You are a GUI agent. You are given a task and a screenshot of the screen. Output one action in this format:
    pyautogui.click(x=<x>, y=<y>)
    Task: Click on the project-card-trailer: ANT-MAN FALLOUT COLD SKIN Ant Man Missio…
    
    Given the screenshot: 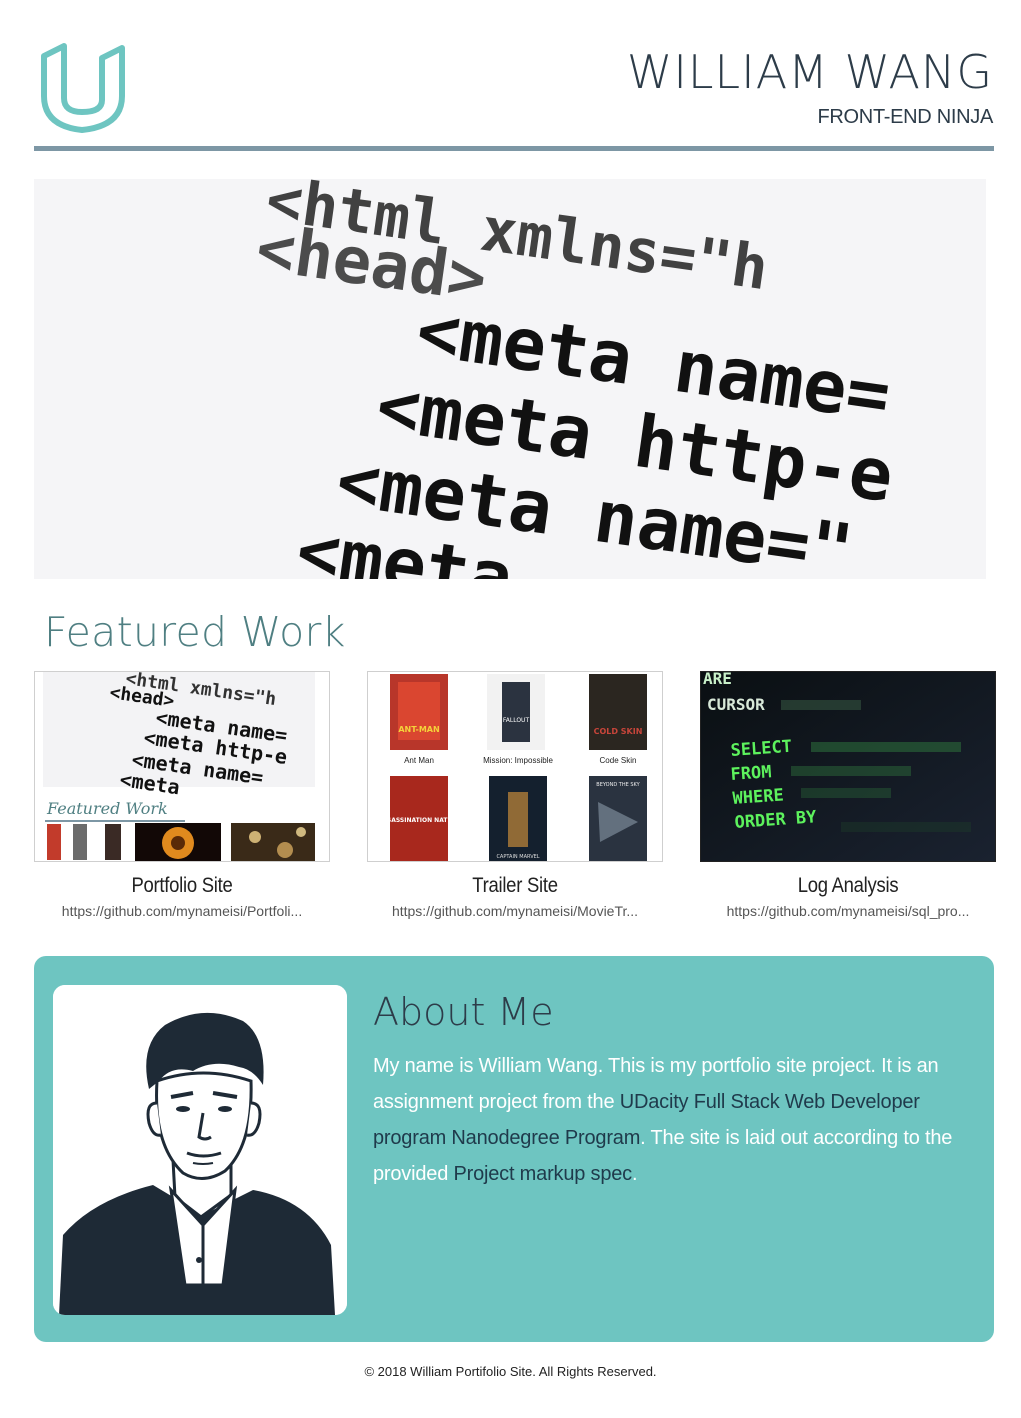 What is the action you would take?
    pyautogui.click(x=515, y=795)
    